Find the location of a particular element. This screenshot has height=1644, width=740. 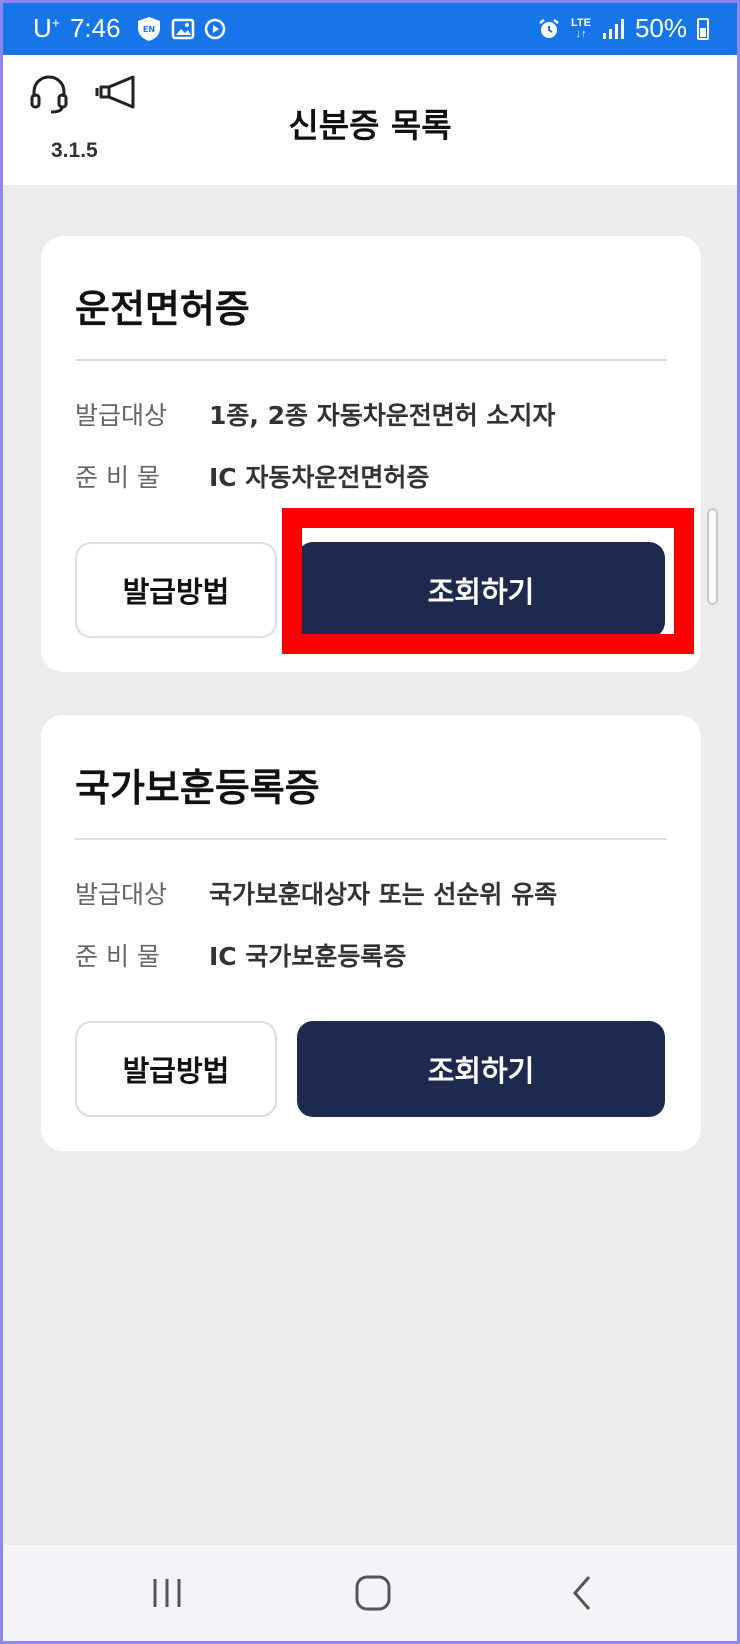

recent-apps-icon is located at coordinates (167, 1593).